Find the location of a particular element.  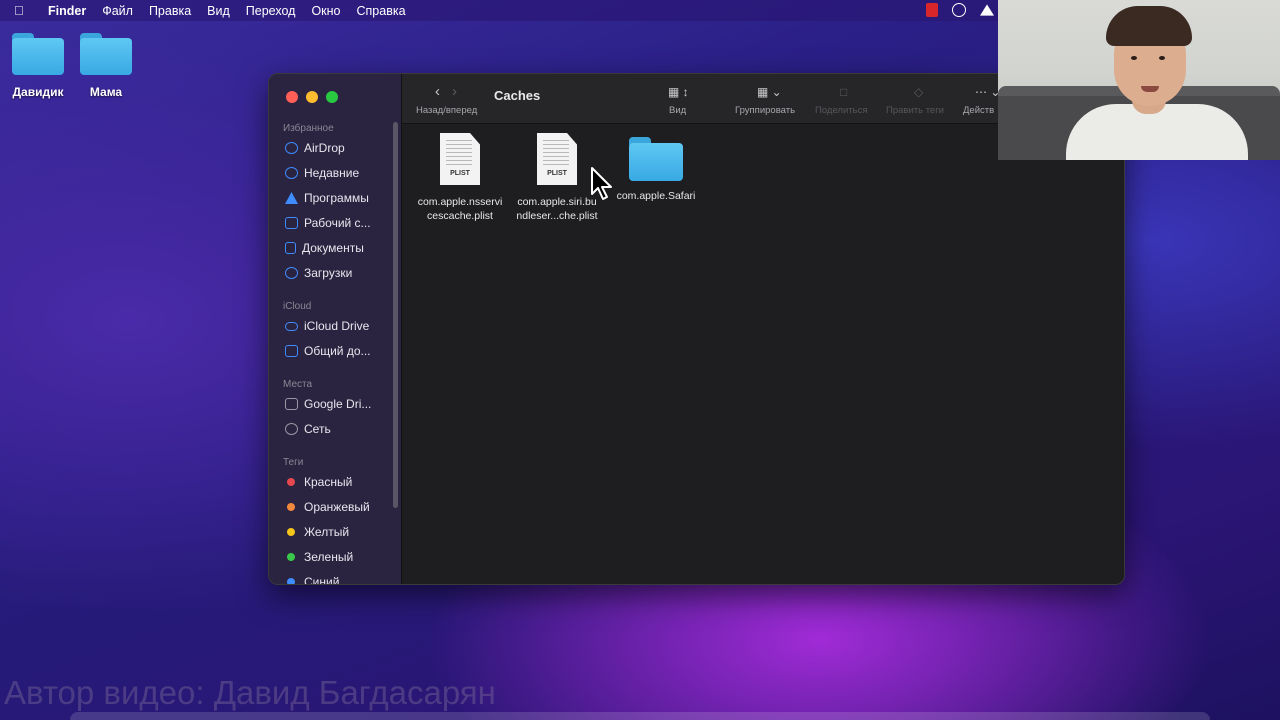

desktop-folder-label: Давидик is located at coordinates (38, 92).